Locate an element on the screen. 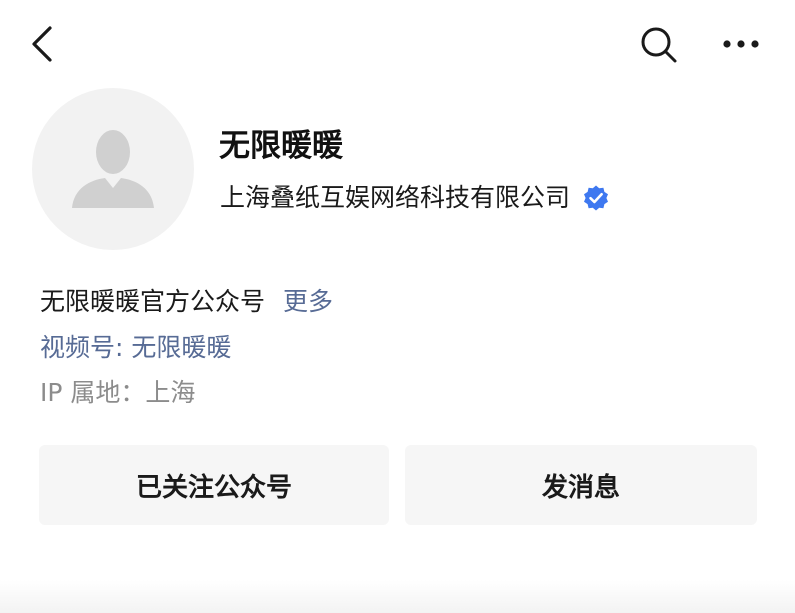 This screenshot has height=613, width=795. ip-location: IP 属地：上海 is located at coordinates (118, 392).